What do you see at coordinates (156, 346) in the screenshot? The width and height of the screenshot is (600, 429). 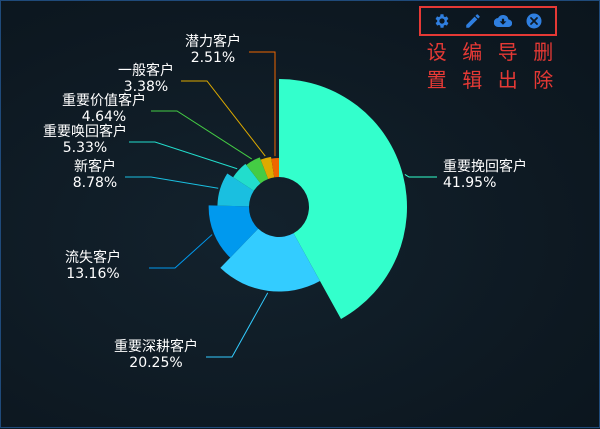 I see `slice-label-1: 重要深耕客户` at bounding box center [156, 346].